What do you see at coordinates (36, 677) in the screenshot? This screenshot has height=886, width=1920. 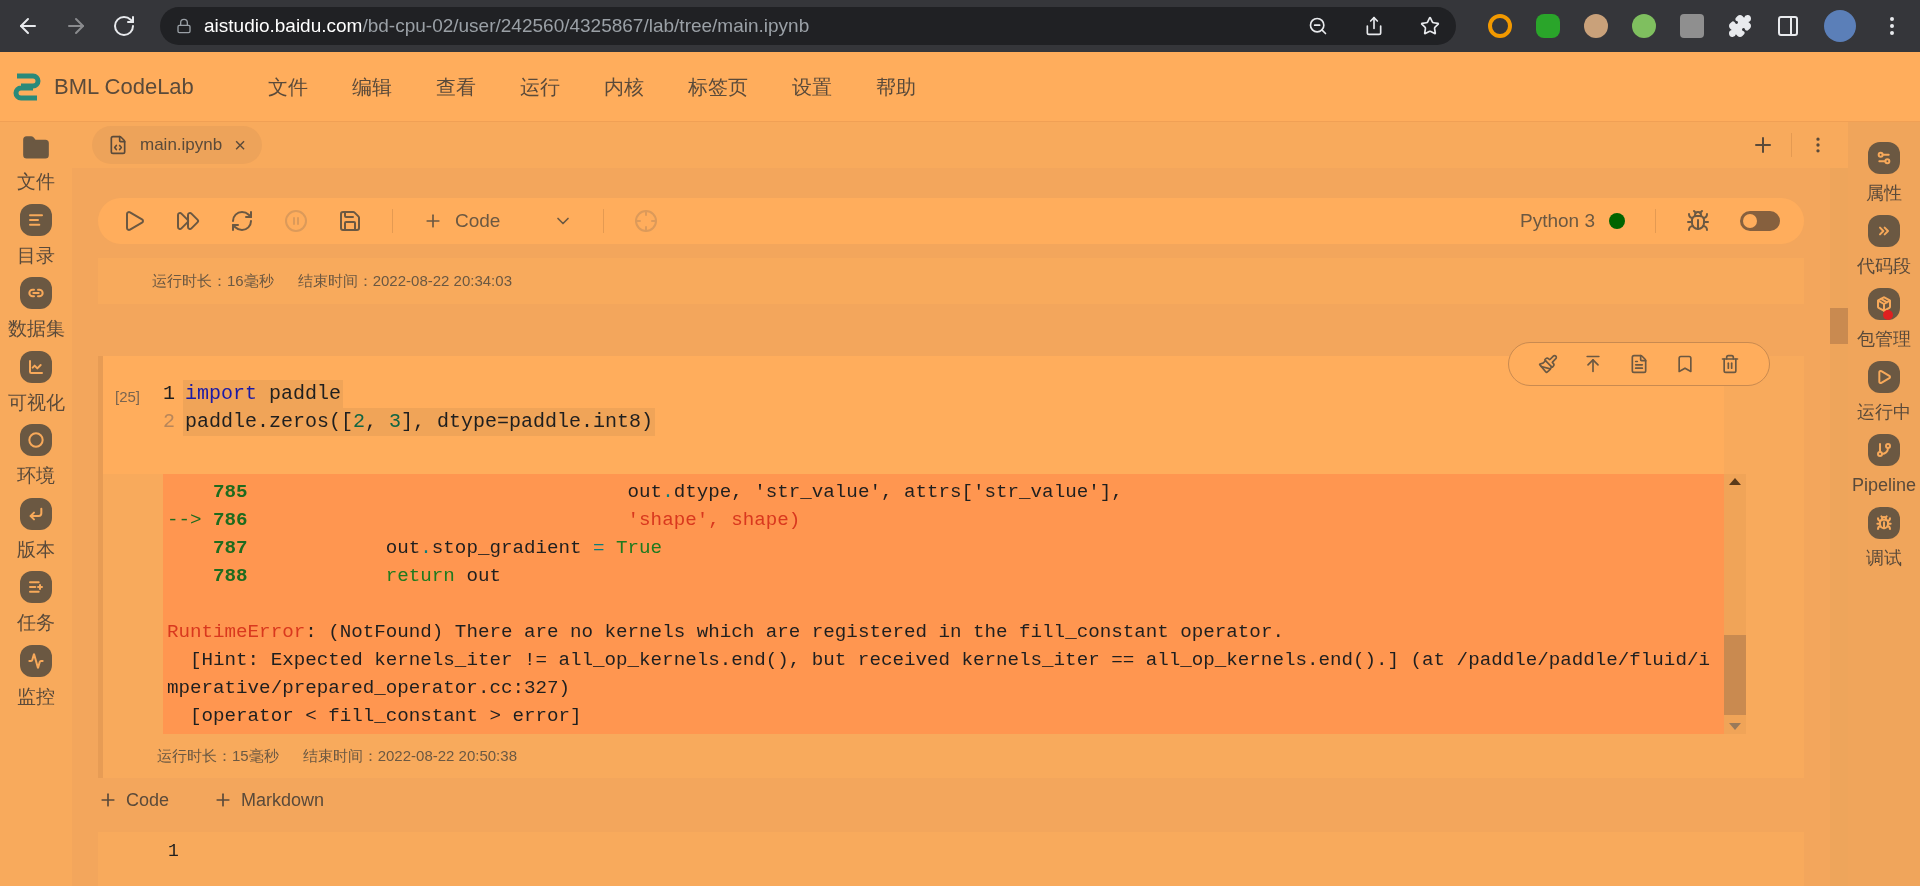 I see `sidebar-item: 监控` at bounding box center [36, 677].